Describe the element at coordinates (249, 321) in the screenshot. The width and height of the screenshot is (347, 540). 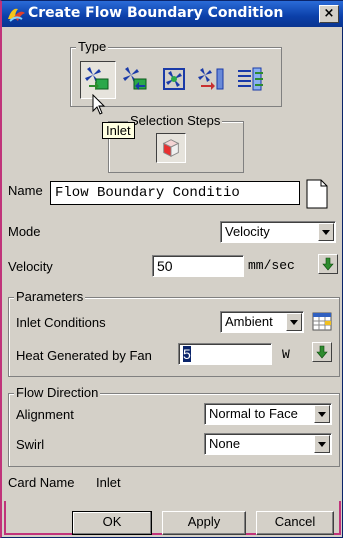
I see `inlet-conditions-value: Ambient` at that location.